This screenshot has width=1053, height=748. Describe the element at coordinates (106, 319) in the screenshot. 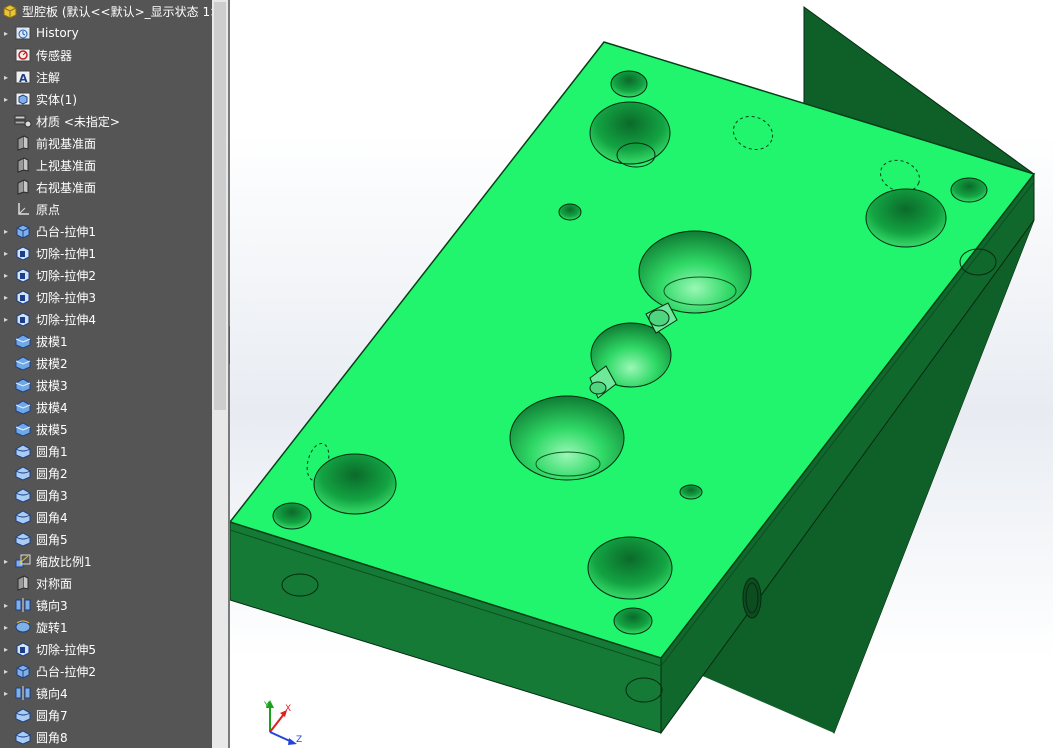

I see `tree-item-13: ▸ 切除-拉伸4` at that location.